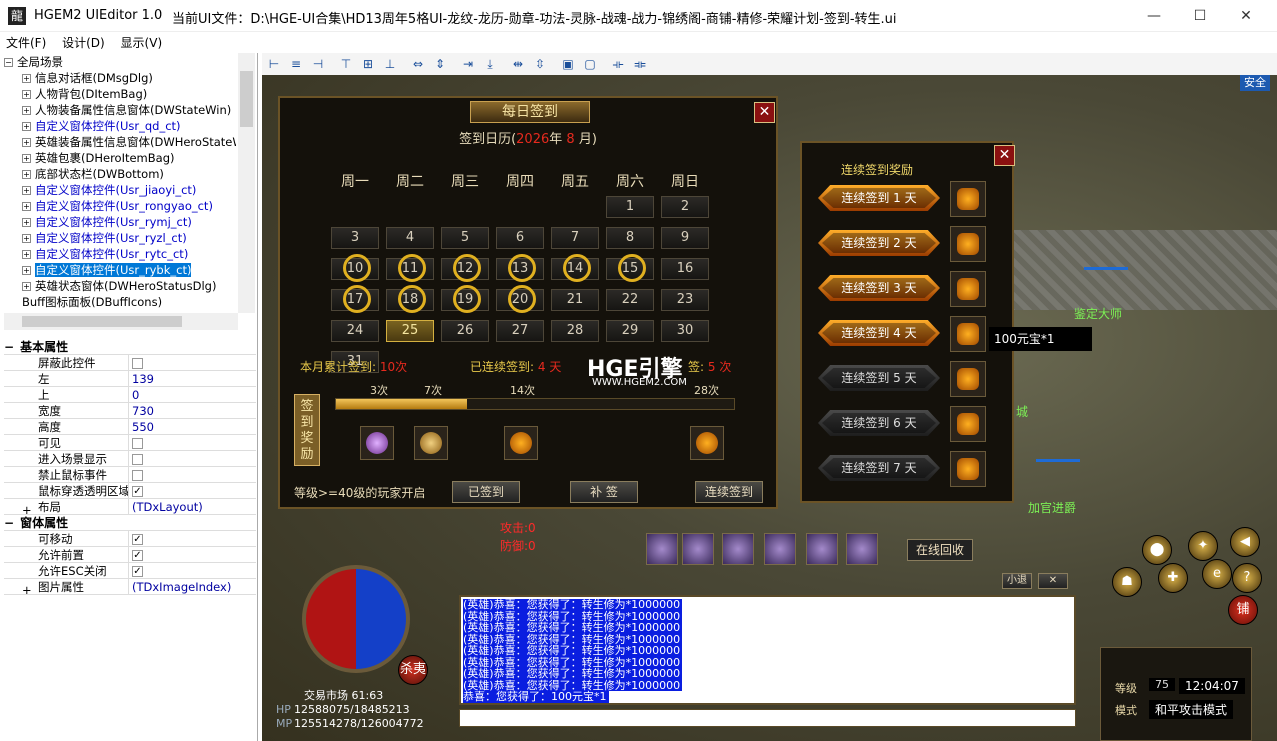 The image size is (1277, 741). Describe the element at coordinates (630, 238) in the screenshot. I see `calendar-day: 8` at that location.